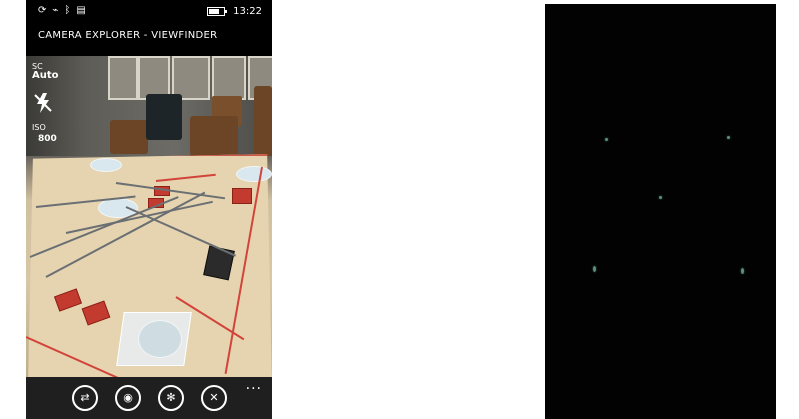  What do you see at coordinates (128, 35) in the screenshot?
I see `app-title: CAMERA EXPLORER - VIEWFINDER` at bounding box center [128, 35].